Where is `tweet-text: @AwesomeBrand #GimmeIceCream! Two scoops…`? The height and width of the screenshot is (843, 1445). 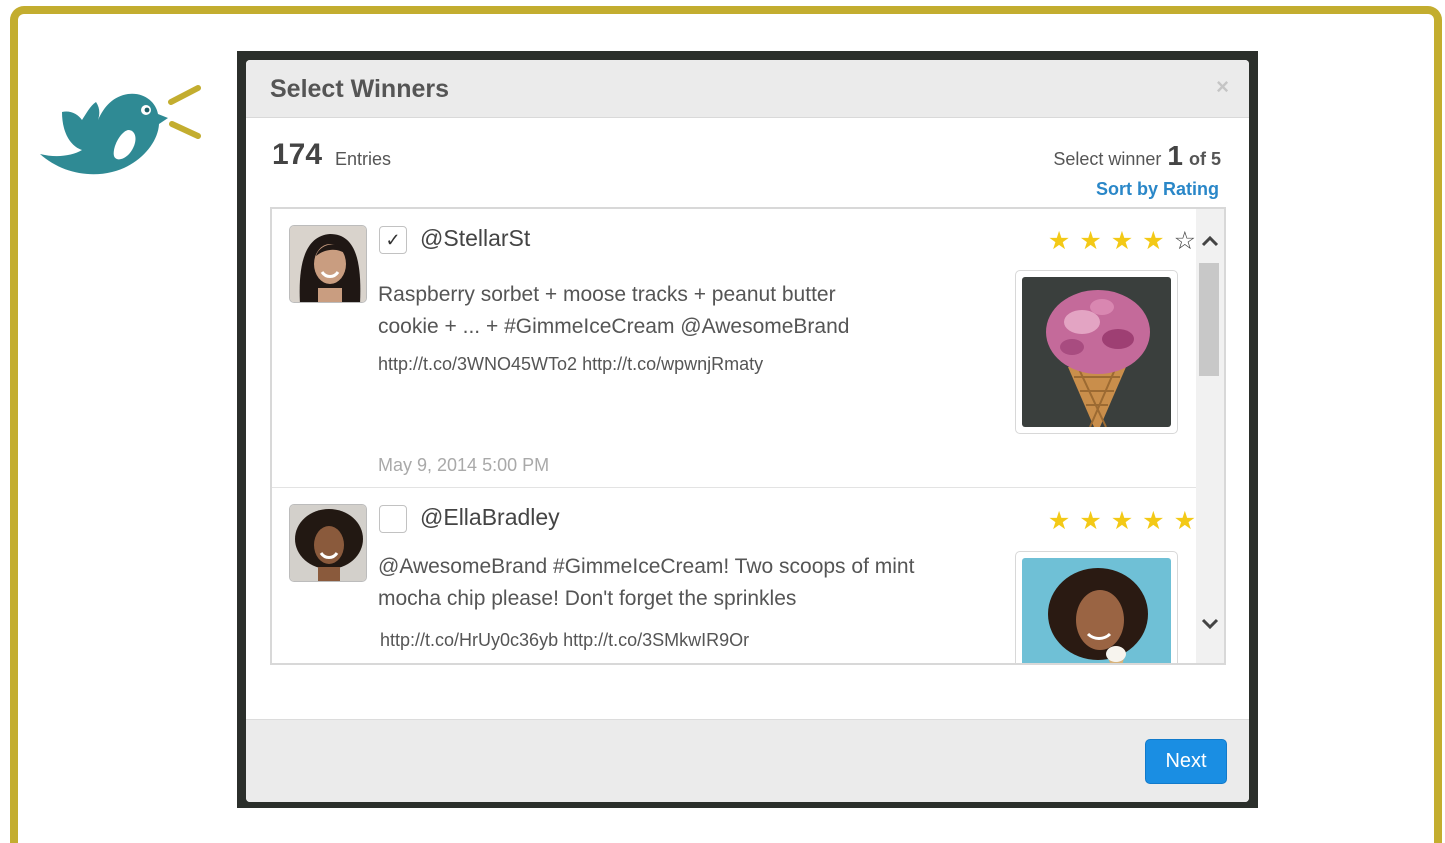 tweet-text: @AwesomeBrand #GimmeIceCream! Two scoops… is located at coordinates (688, 583).